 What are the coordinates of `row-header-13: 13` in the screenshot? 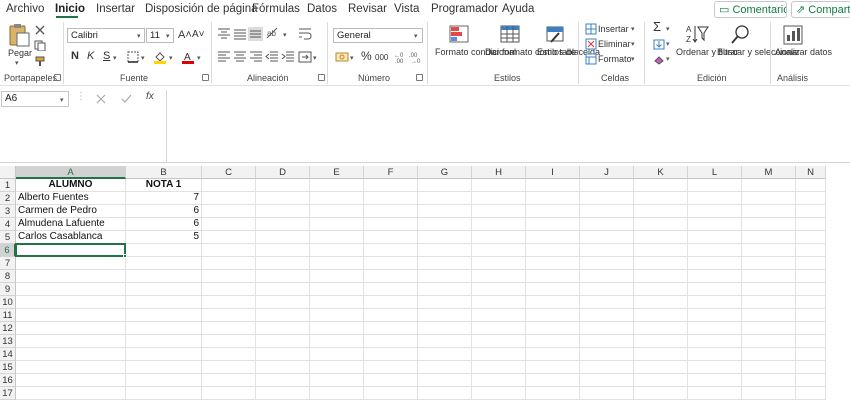 It's located at (8, 341).